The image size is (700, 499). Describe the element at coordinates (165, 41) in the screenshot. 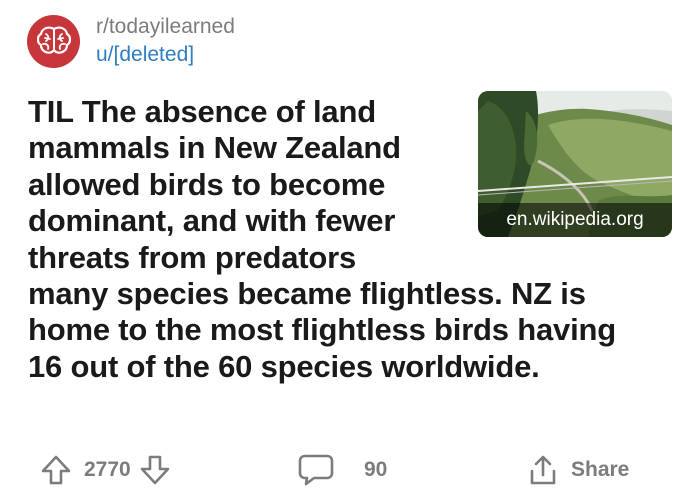

I see `post-meta: r/todayilearned u/[deleted]` at that location.